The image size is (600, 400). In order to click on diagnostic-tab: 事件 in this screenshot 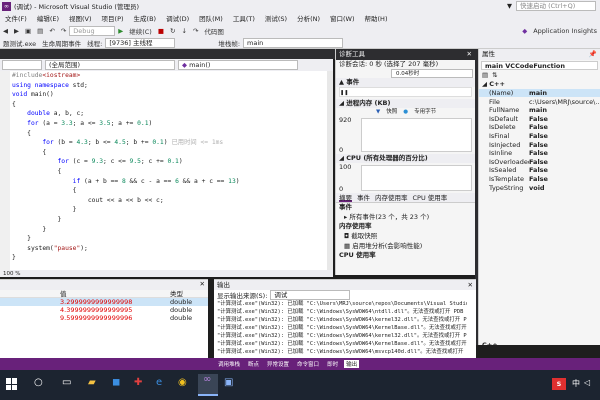, I will do `click(363, 197)`.